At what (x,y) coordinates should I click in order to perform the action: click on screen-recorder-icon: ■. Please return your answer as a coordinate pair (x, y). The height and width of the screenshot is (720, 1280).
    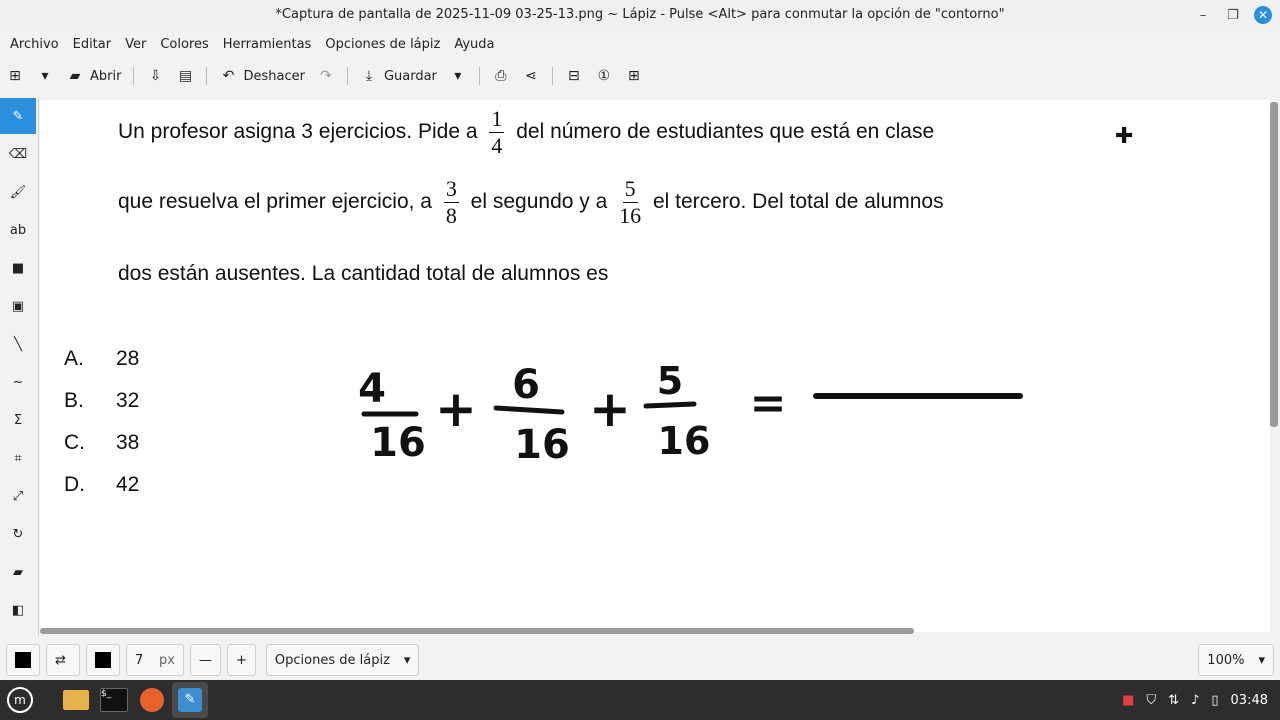
    Looking at the image, I should click on (1128, 700).